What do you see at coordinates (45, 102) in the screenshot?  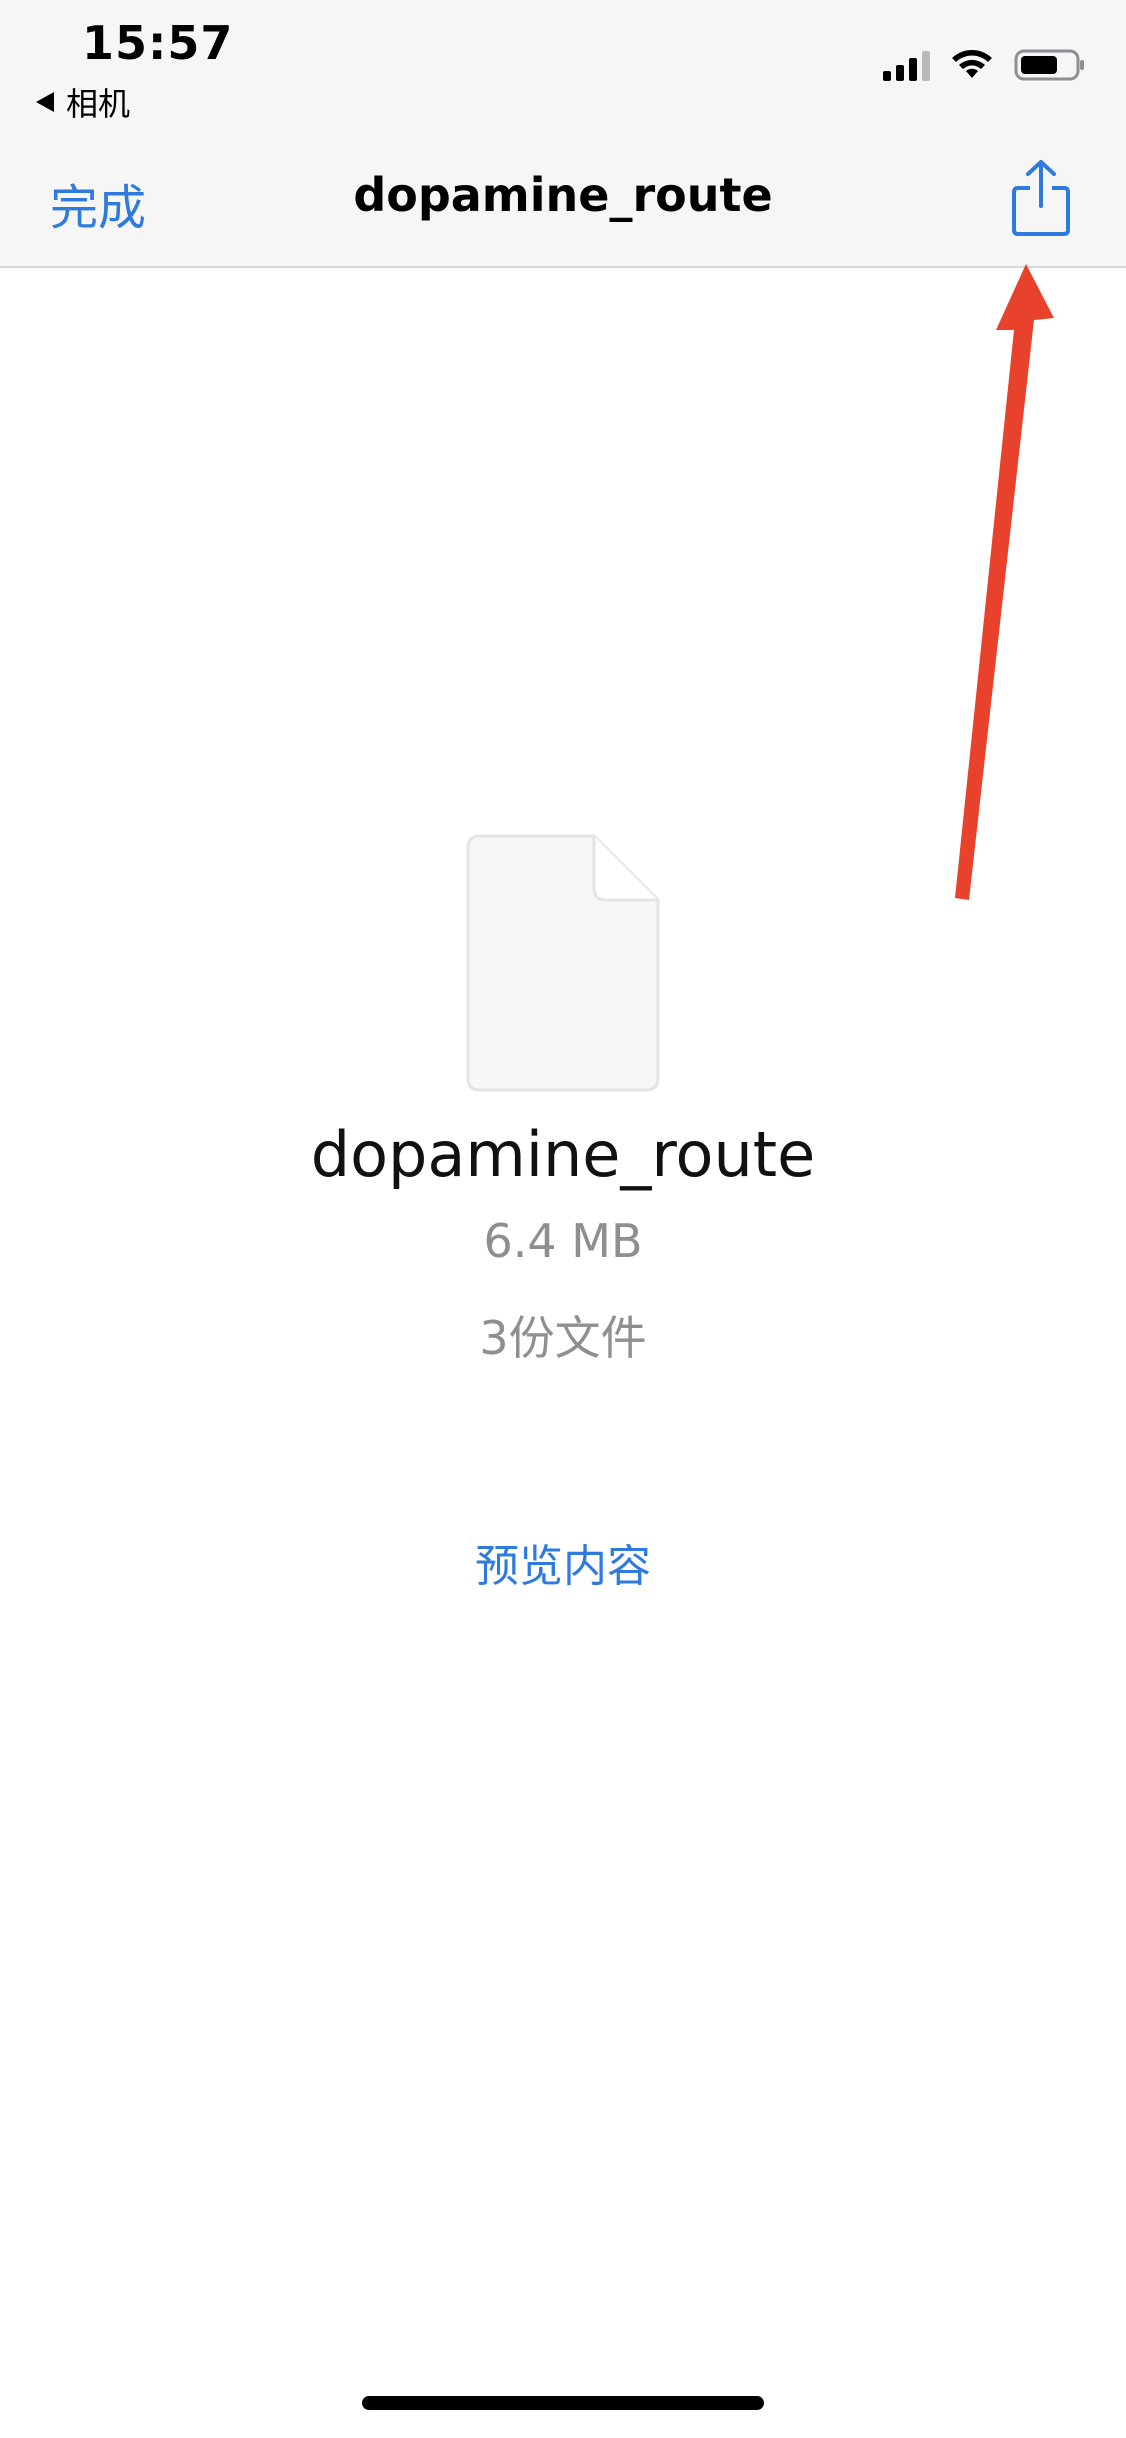 I see `back-triangle-icon` at bounding box center [45, 102].